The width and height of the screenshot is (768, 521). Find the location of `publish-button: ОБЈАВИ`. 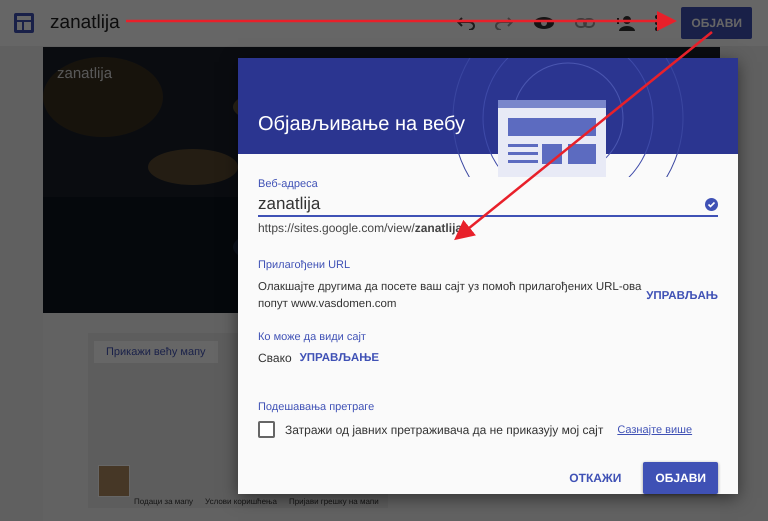

publish-button: ОБЈАВИ is located at coordinates (680, 478).